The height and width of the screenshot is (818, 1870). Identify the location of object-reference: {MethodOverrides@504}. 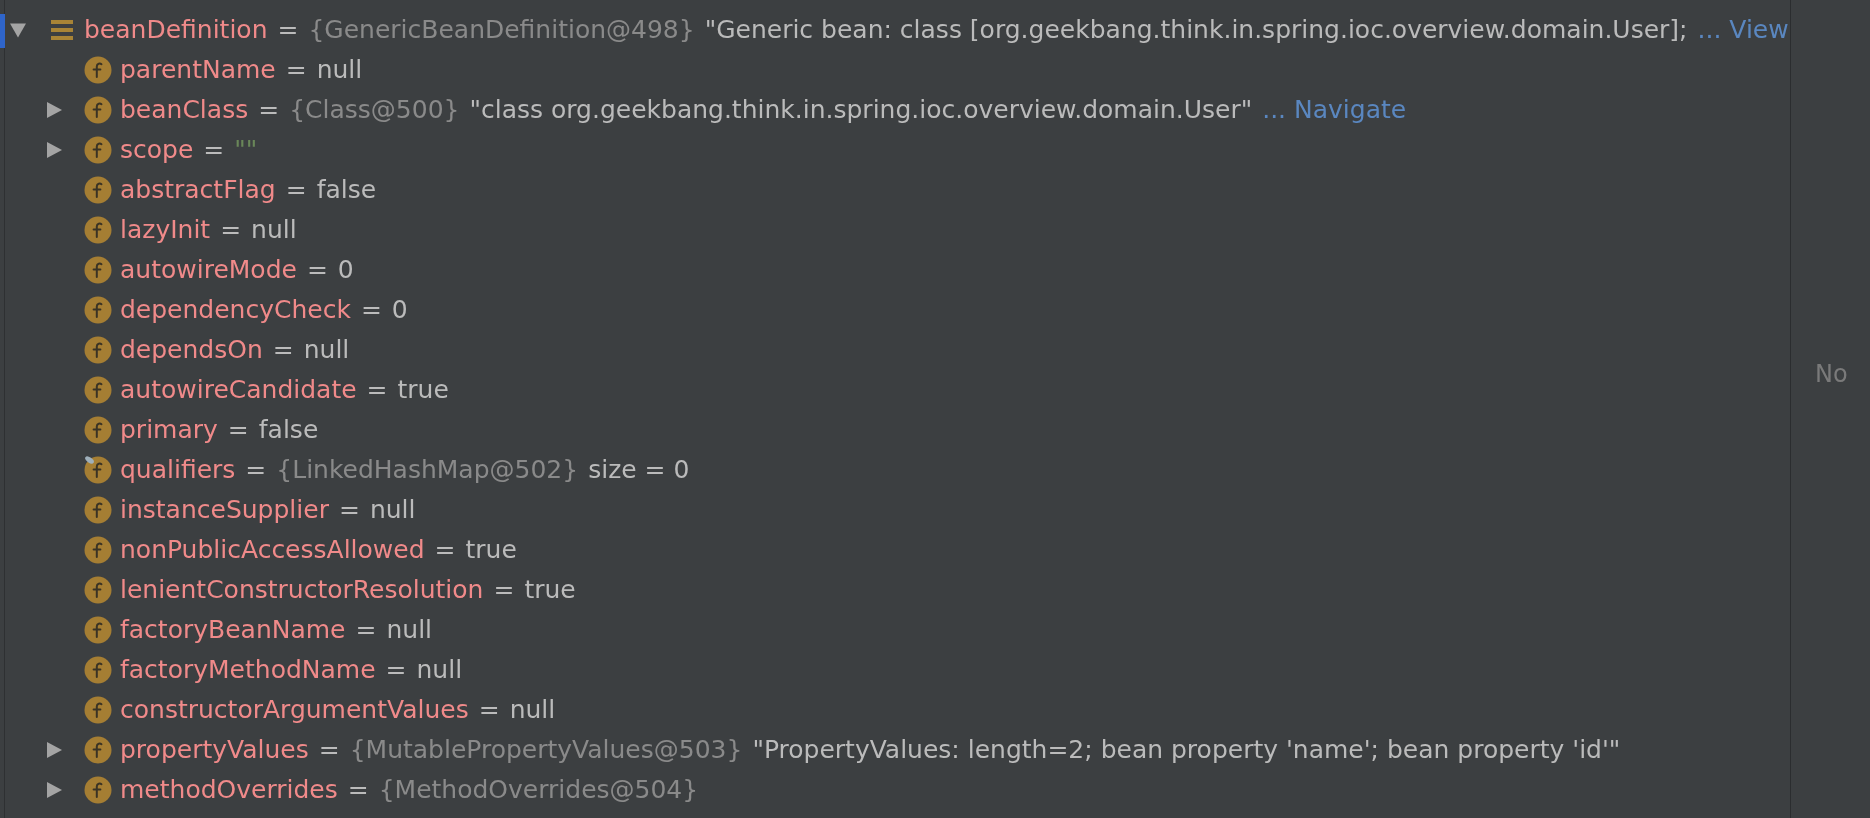
(538, 790).